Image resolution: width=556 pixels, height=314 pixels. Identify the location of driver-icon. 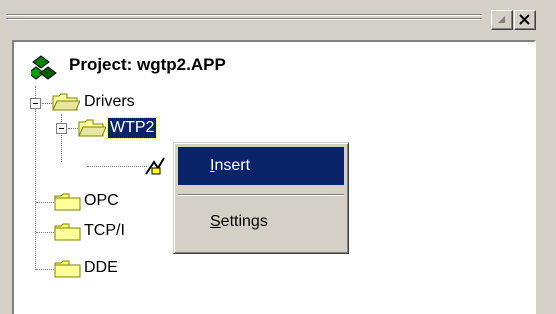
(155, 166).